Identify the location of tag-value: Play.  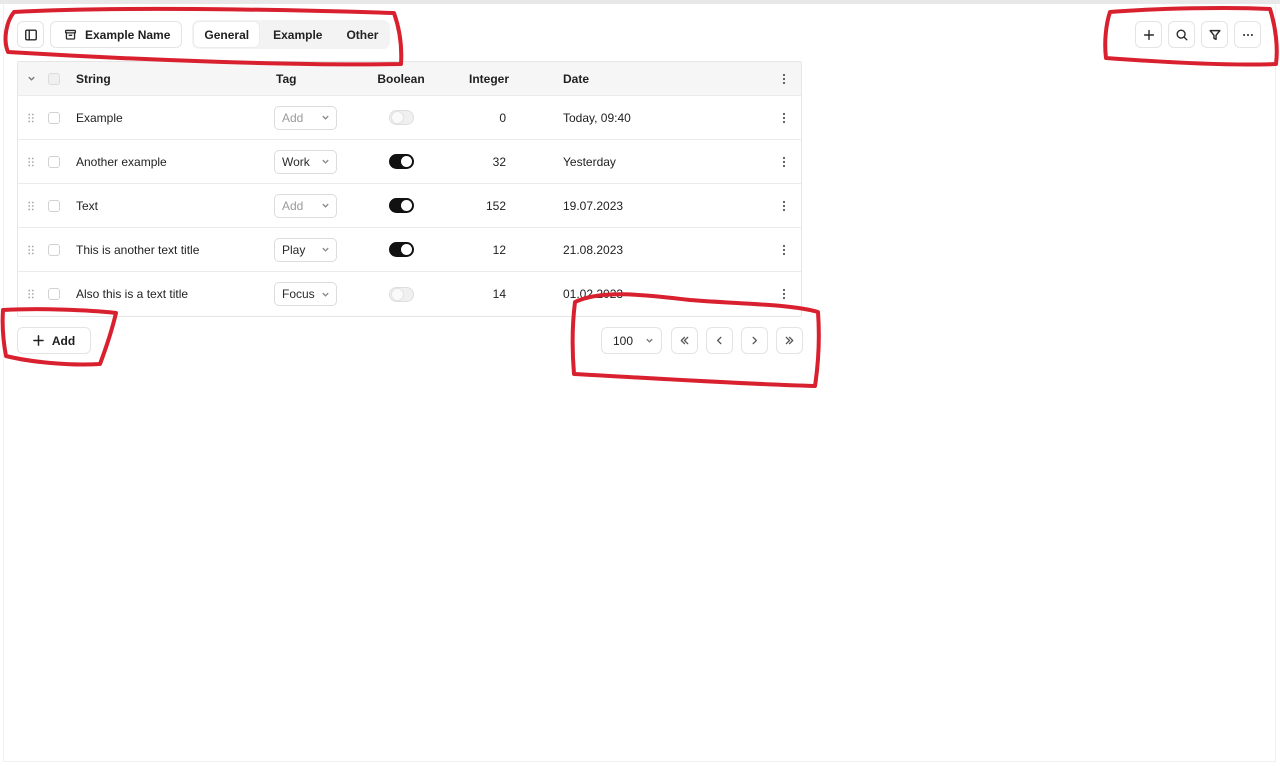
(294, 249).